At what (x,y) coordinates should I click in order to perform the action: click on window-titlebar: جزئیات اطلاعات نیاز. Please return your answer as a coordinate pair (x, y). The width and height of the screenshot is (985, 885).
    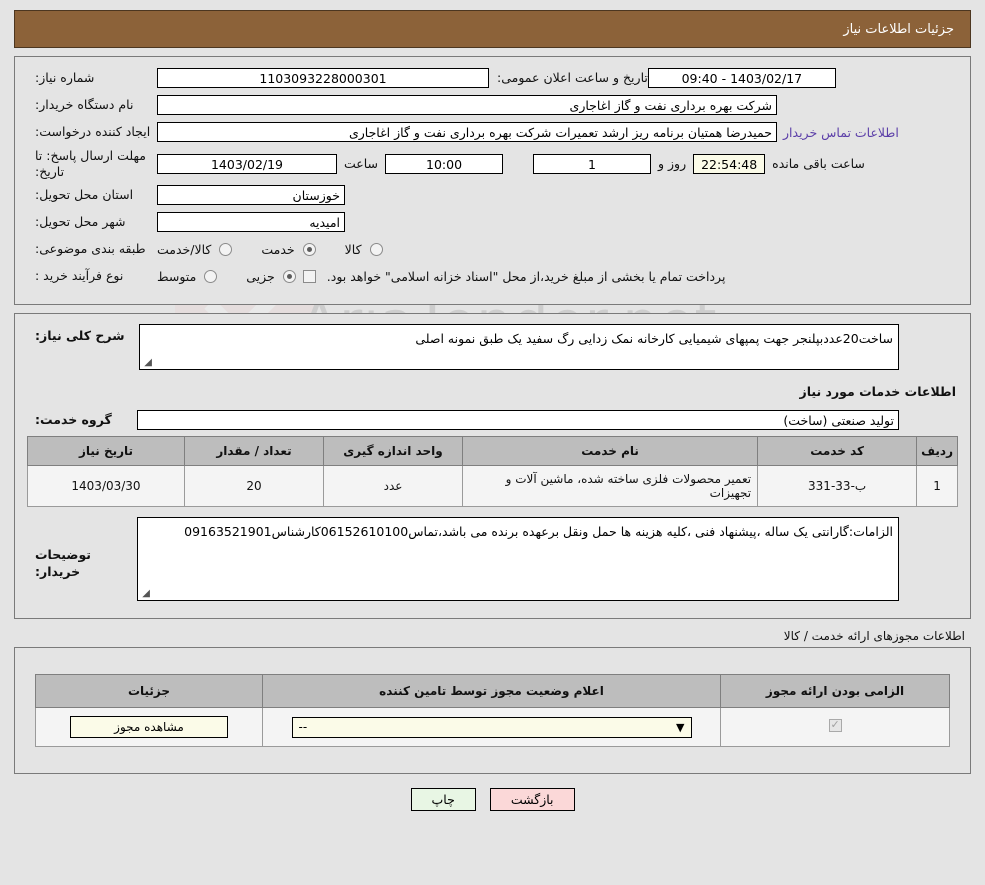
    Looking at the image, I should click on (492, 29).